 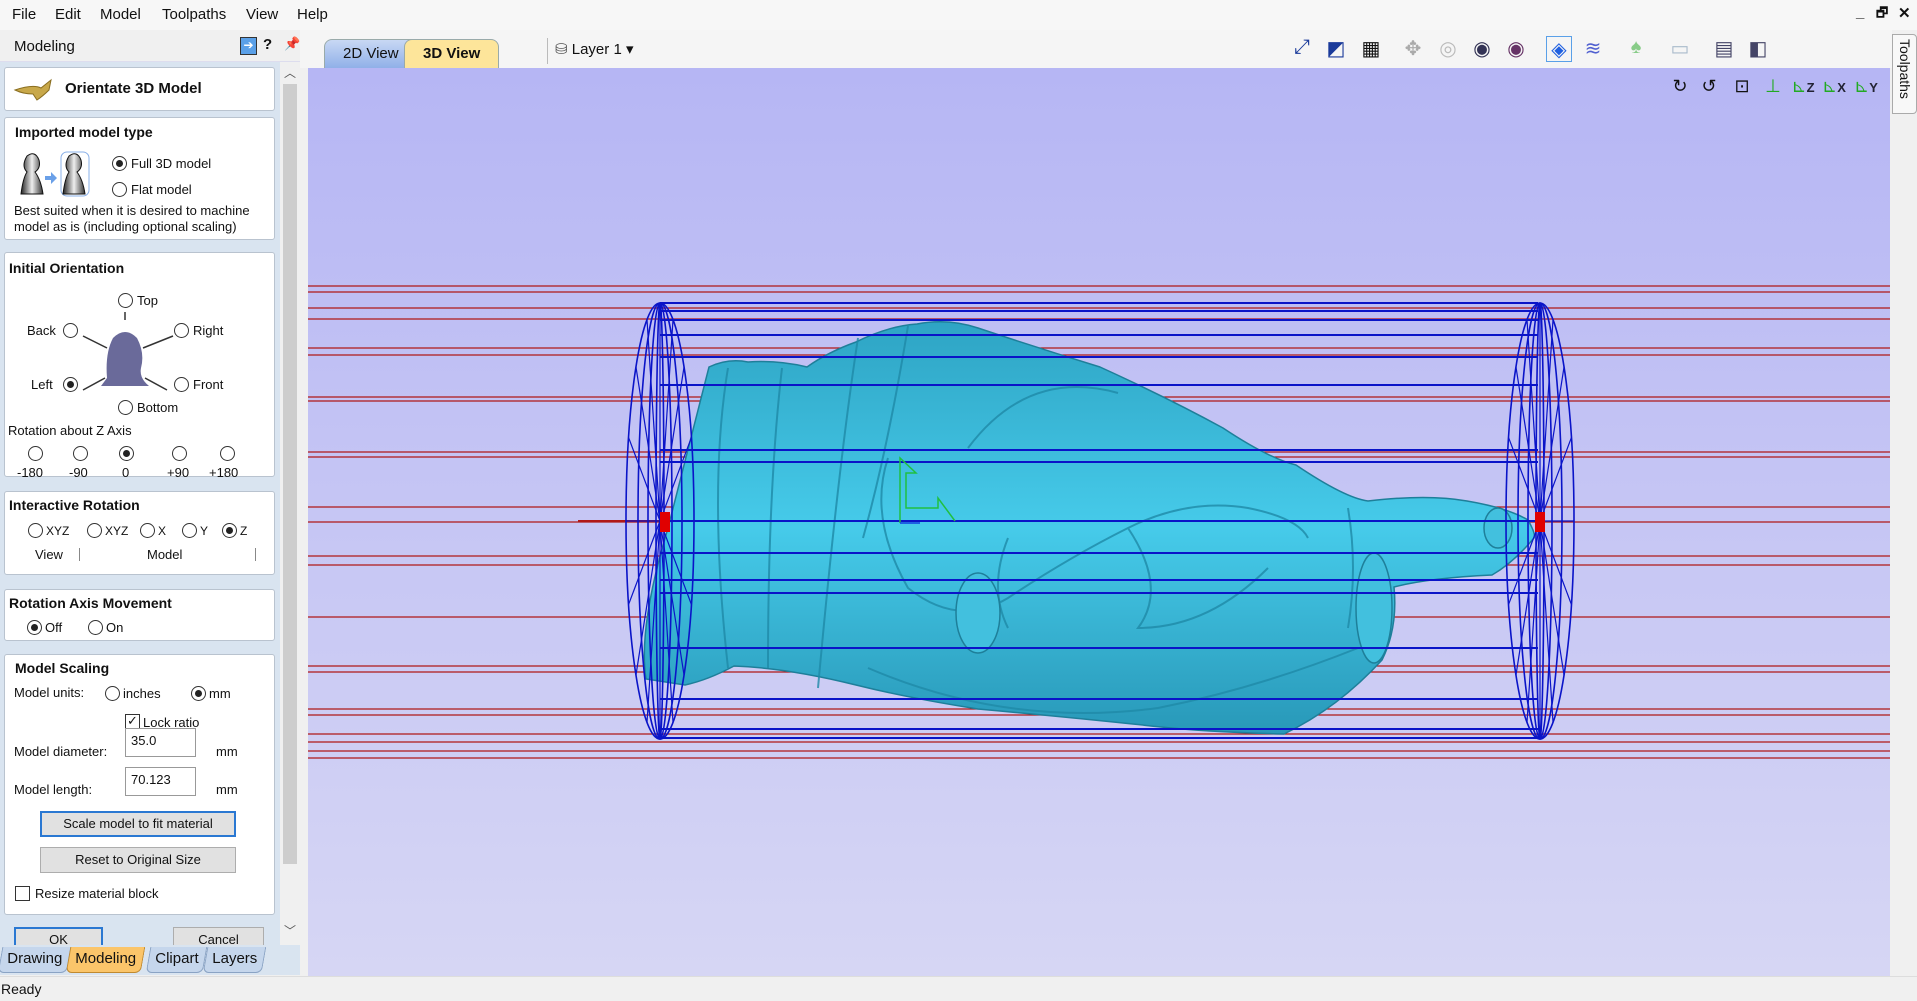 I want to click on view-fit-icon: ⤢, so click(x=1302, y=49).